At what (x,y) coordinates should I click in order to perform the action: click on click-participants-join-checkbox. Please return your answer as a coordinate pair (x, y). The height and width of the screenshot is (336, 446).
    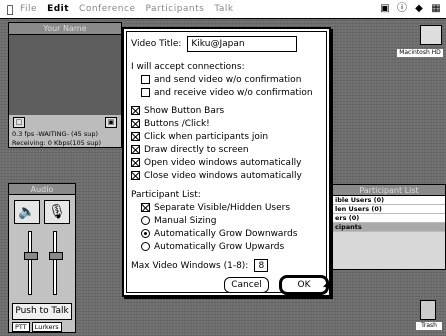
    Looking at the image, I should click on (135, 136).